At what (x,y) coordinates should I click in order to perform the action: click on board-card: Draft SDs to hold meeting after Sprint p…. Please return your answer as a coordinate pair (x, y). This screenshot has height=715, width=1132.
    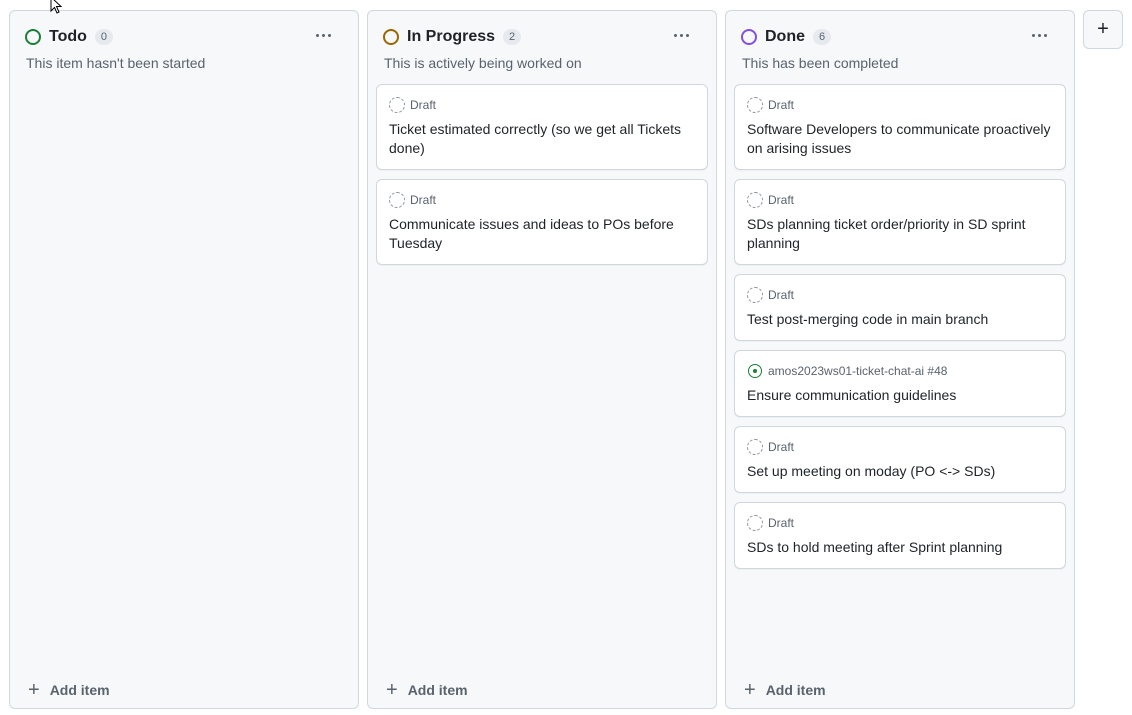
    Looking at the image, I should click on (900, 535).